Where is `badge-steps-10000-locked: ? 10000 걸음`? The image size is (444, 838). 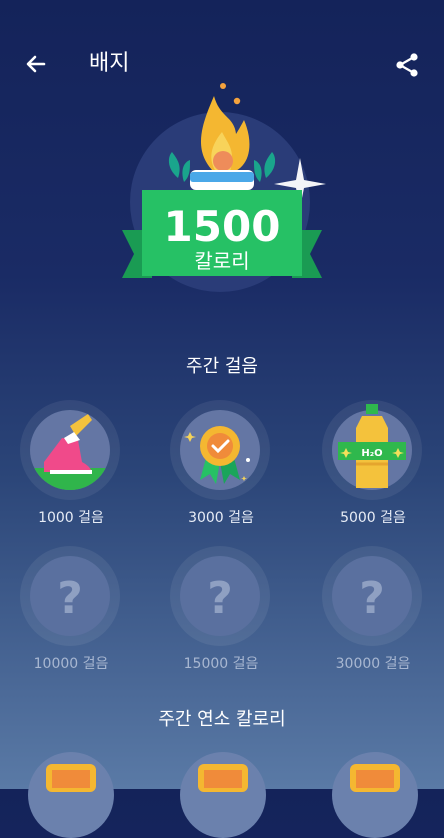
badge-steps-10000-locked: ? 10000 걸음 is located at coordinates (71, 609).